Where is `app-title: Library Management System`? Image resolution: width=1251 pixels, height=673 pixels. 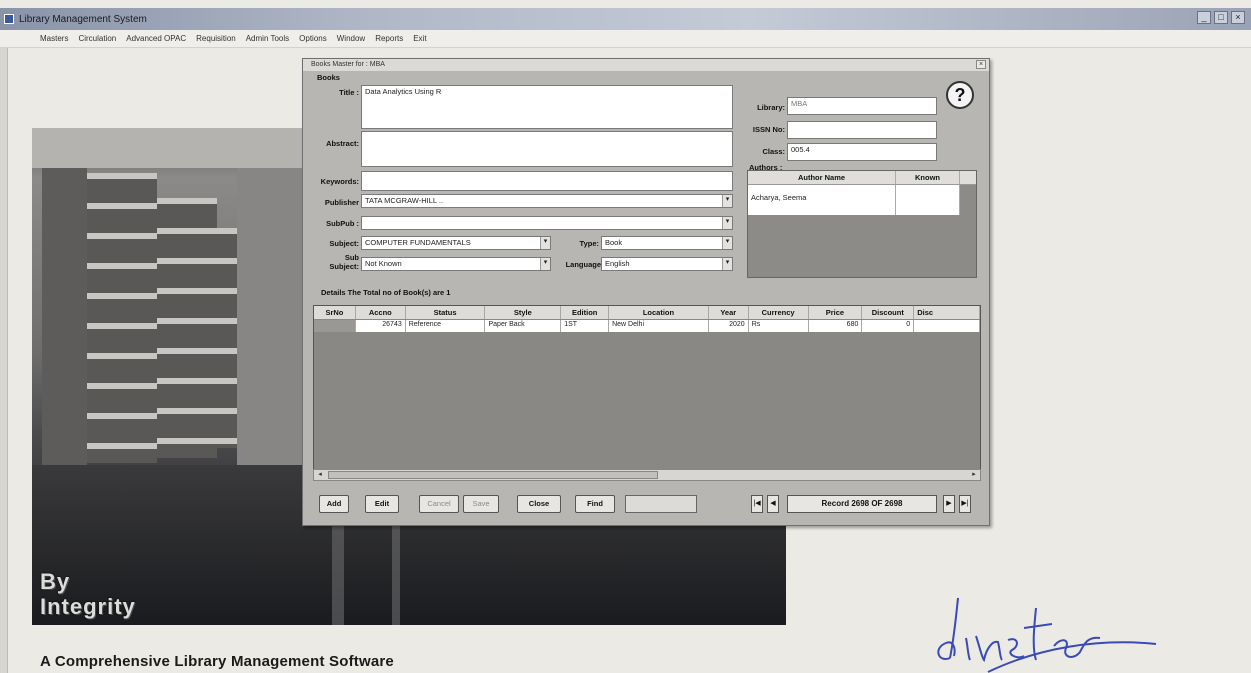 app-title: Library Management System is located at coordinates (83, 19).